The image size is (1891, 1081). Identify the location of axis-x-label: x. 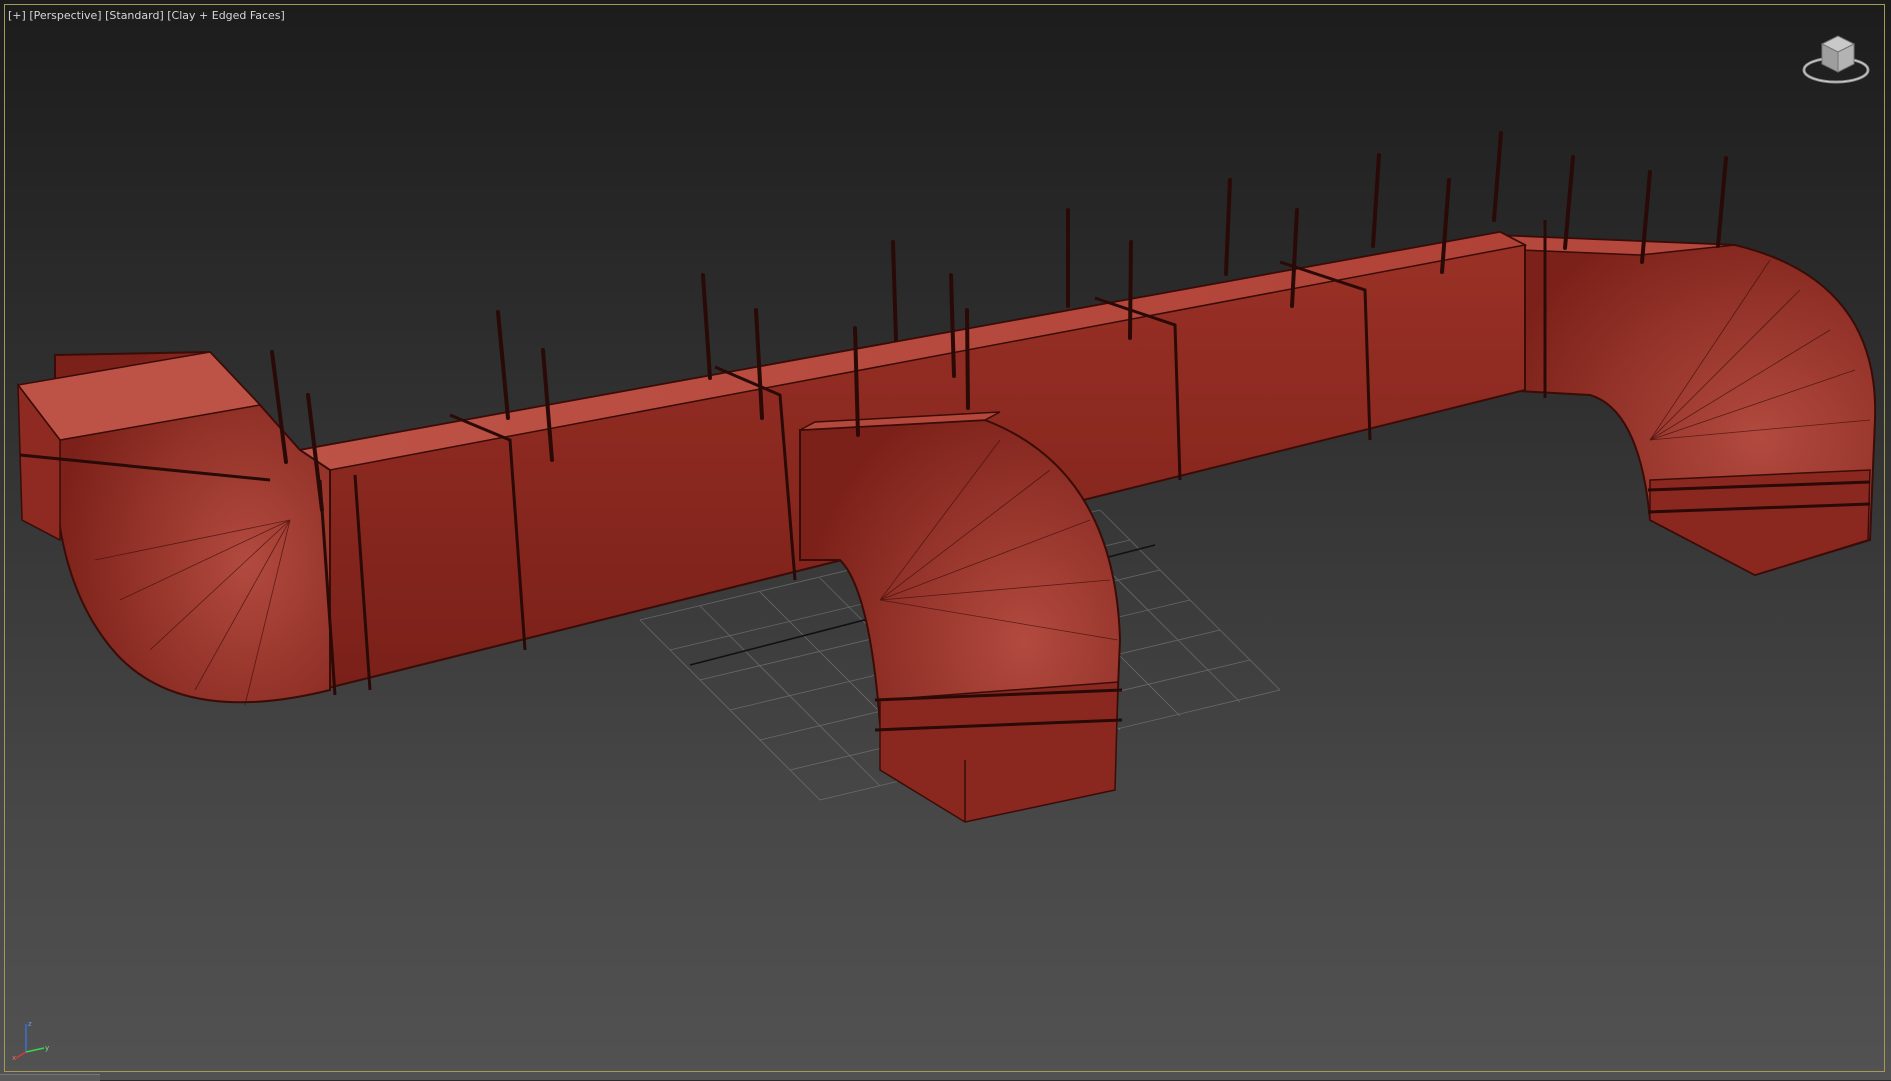
(14, 1058).